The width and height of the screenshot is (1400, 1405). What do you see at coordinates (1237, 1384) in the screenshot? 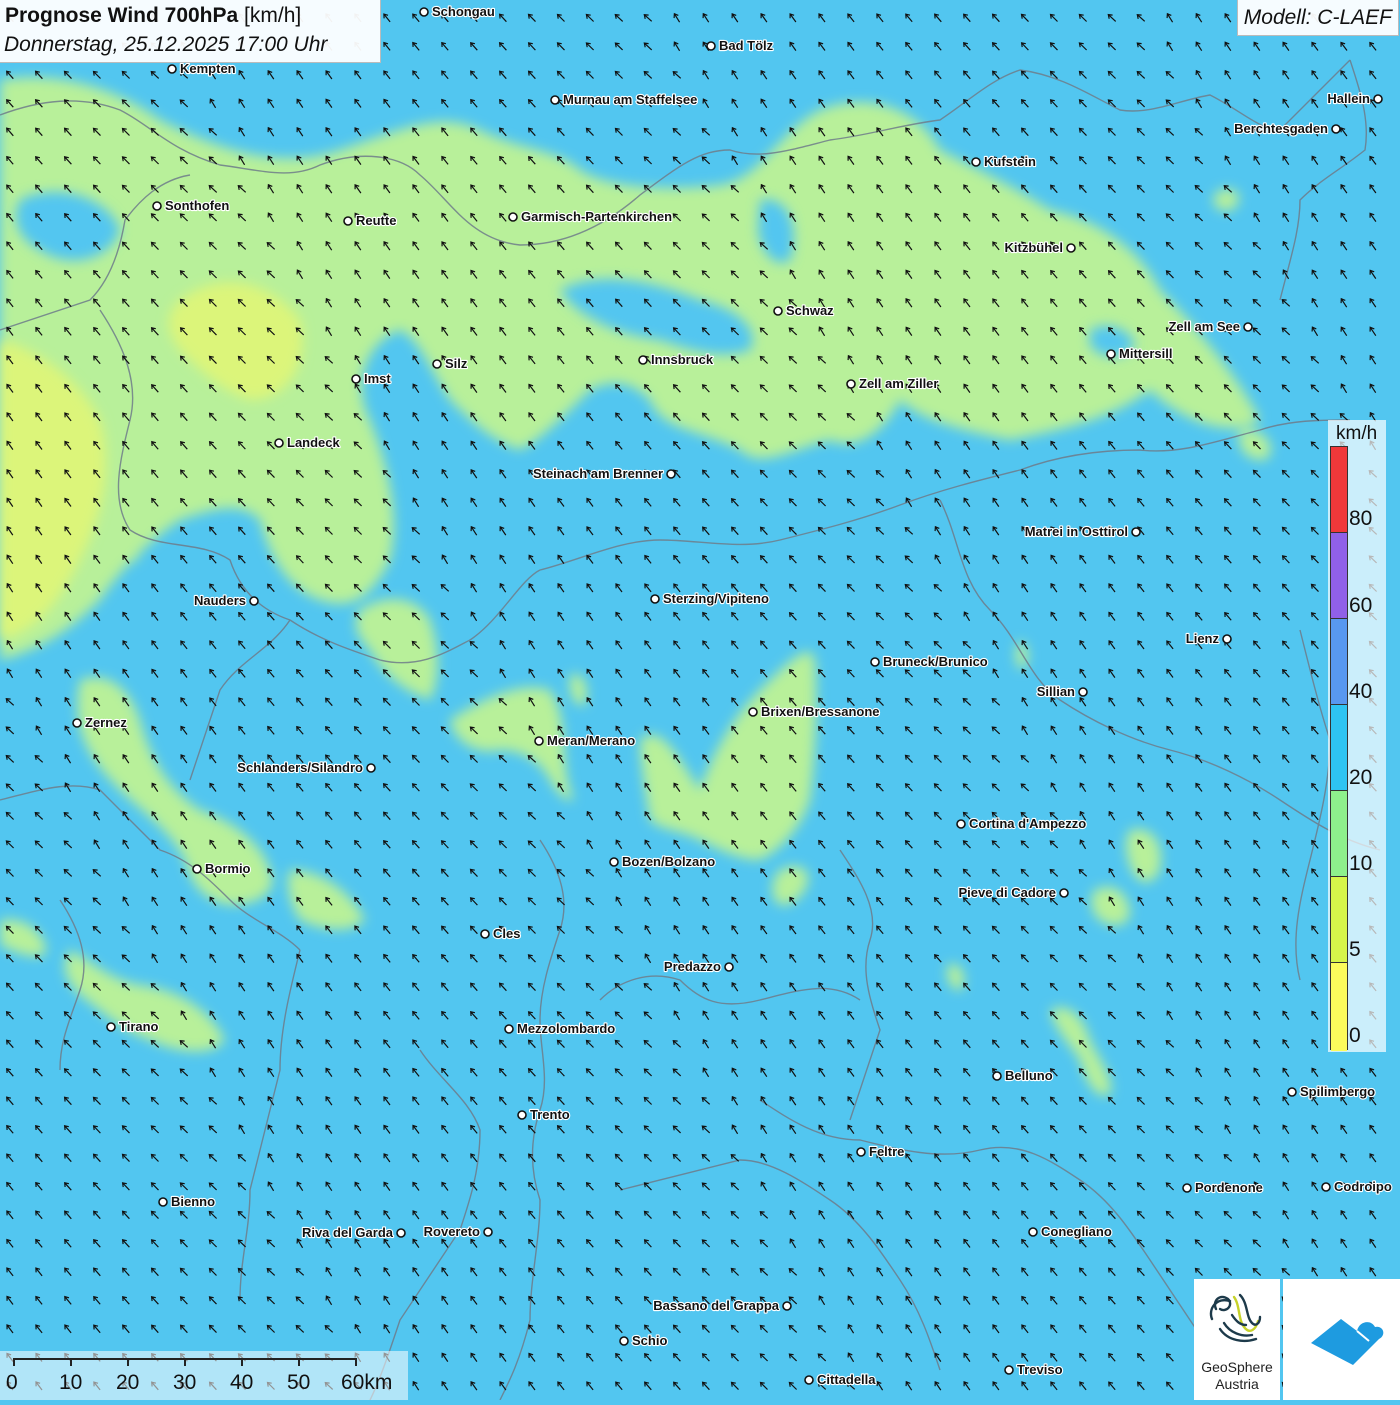
I see `geosphere-text-2: Austria` at bounding box center [1237, 1384].